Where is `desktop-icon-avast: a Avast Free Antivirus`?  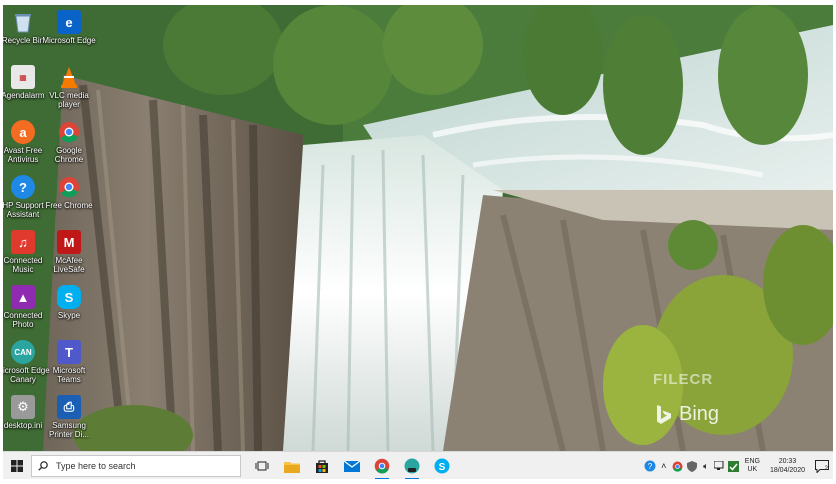 desktop-icon-avast: a Avast Free Antivirus is located at coordinates (25, 142).